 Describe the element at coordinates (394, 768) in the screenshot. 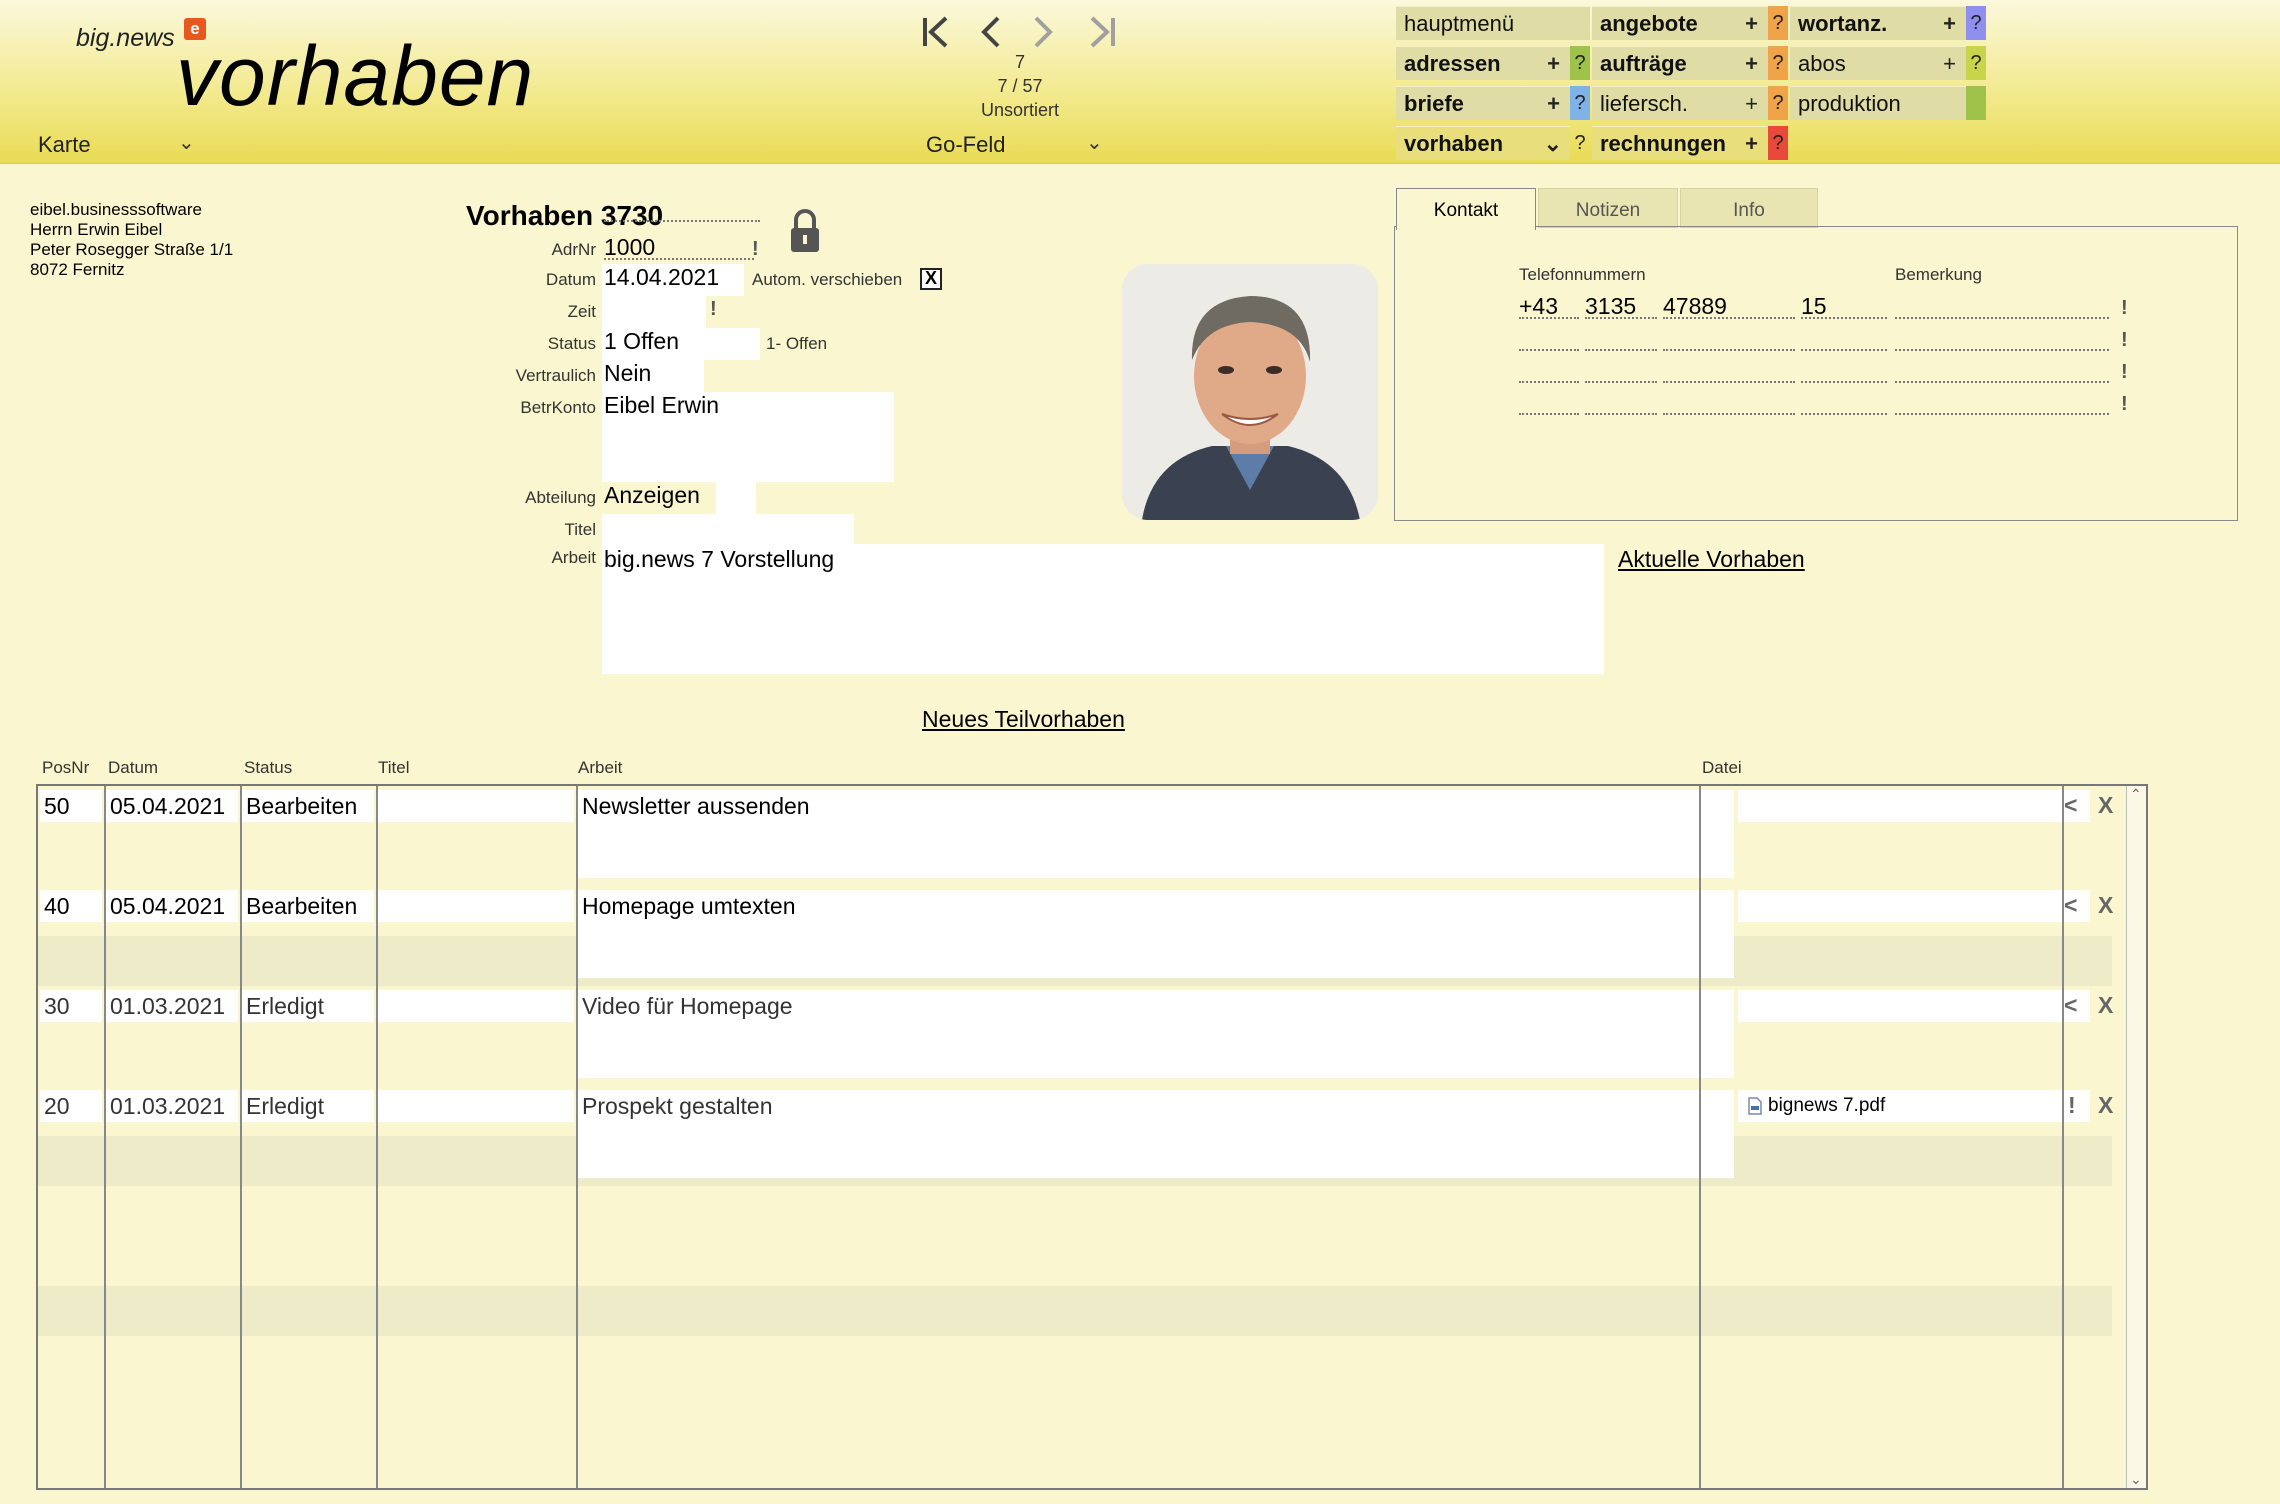

I see `col-header-titel: Titel` at that location.